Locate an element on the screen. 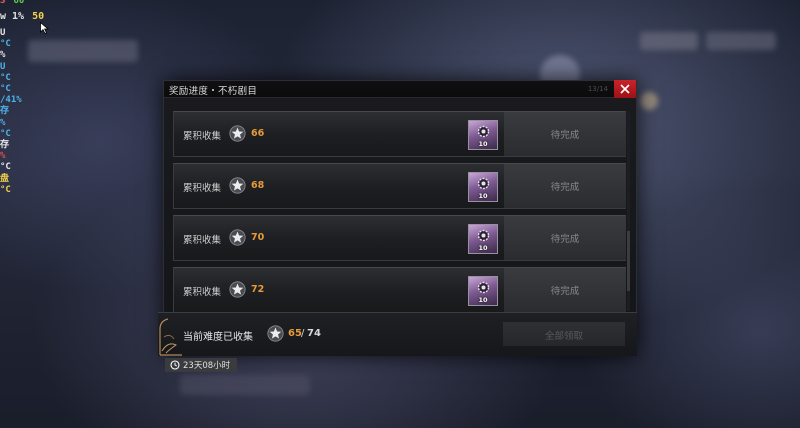  reward-row: 累积收集 66 10 待完成 is located at coordinates (399, 134).